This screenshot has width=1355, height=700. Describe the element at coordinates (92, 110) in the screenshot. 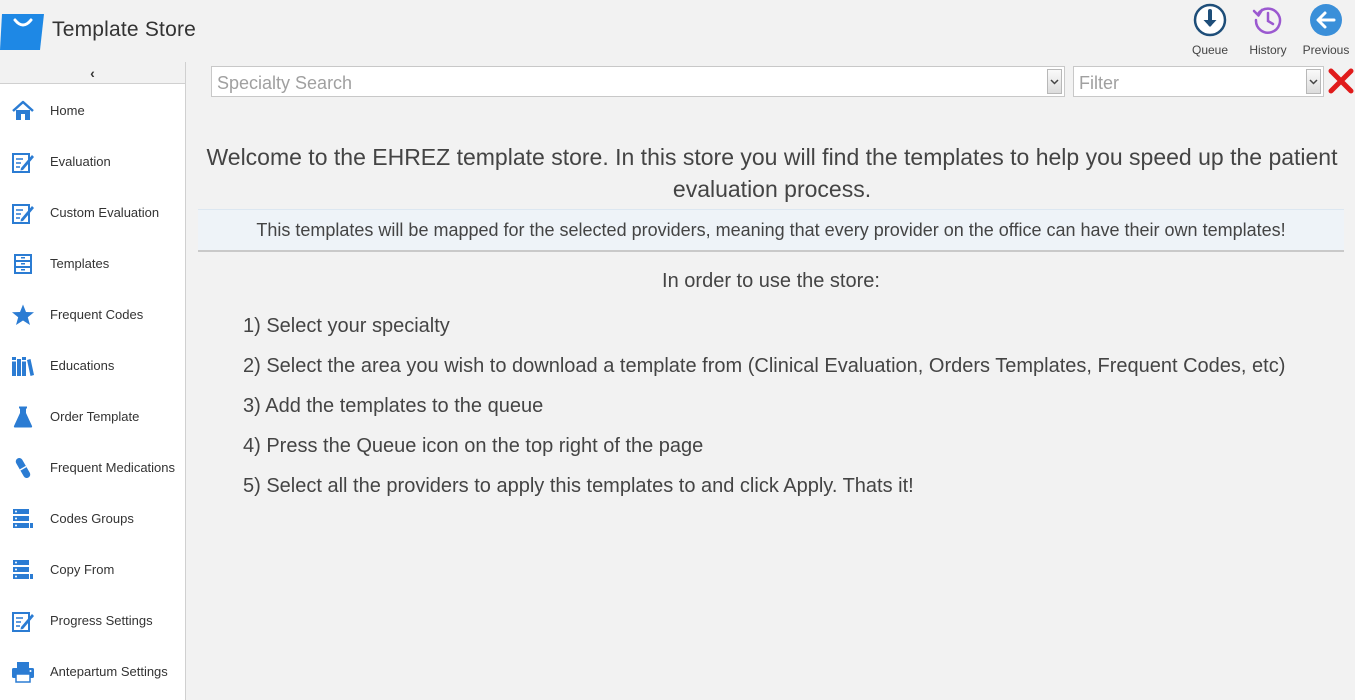

I see `sidebar-item-home: Home` at that location.